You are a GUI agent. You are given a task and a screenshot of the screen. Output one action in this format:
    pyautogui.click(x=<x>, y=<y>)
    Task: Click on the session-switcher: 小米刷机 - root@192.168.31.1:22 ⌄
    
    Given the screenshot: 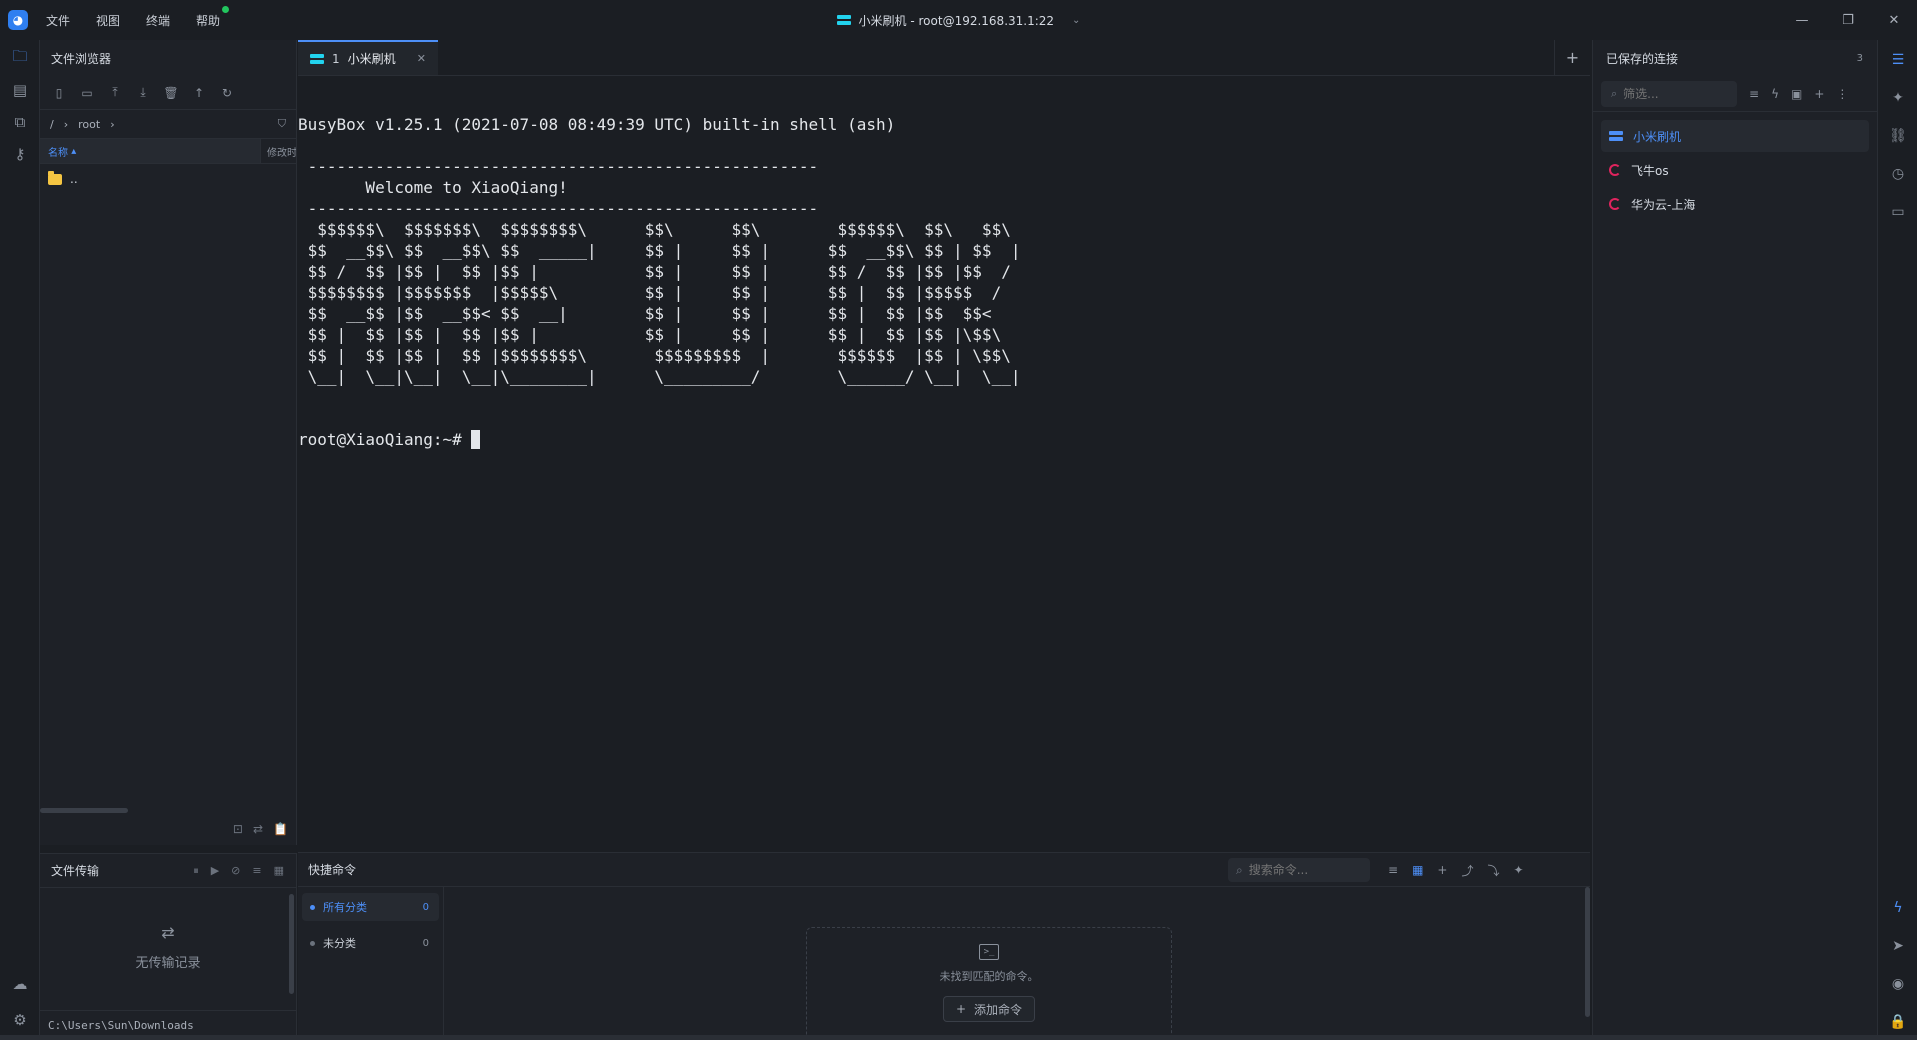 What is the action you would take?
    pyautogui.click(x=958, y=20)
    